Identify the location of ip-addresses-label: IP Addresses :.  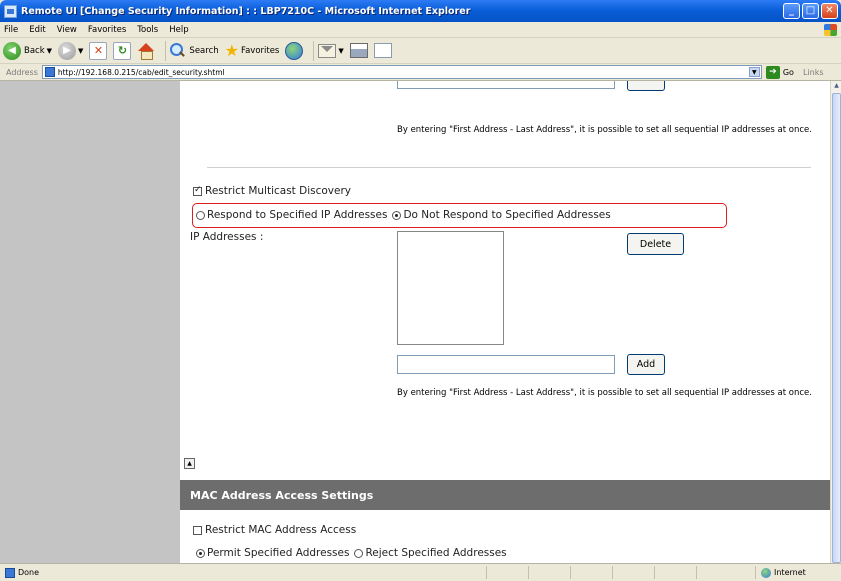
(227, 237).